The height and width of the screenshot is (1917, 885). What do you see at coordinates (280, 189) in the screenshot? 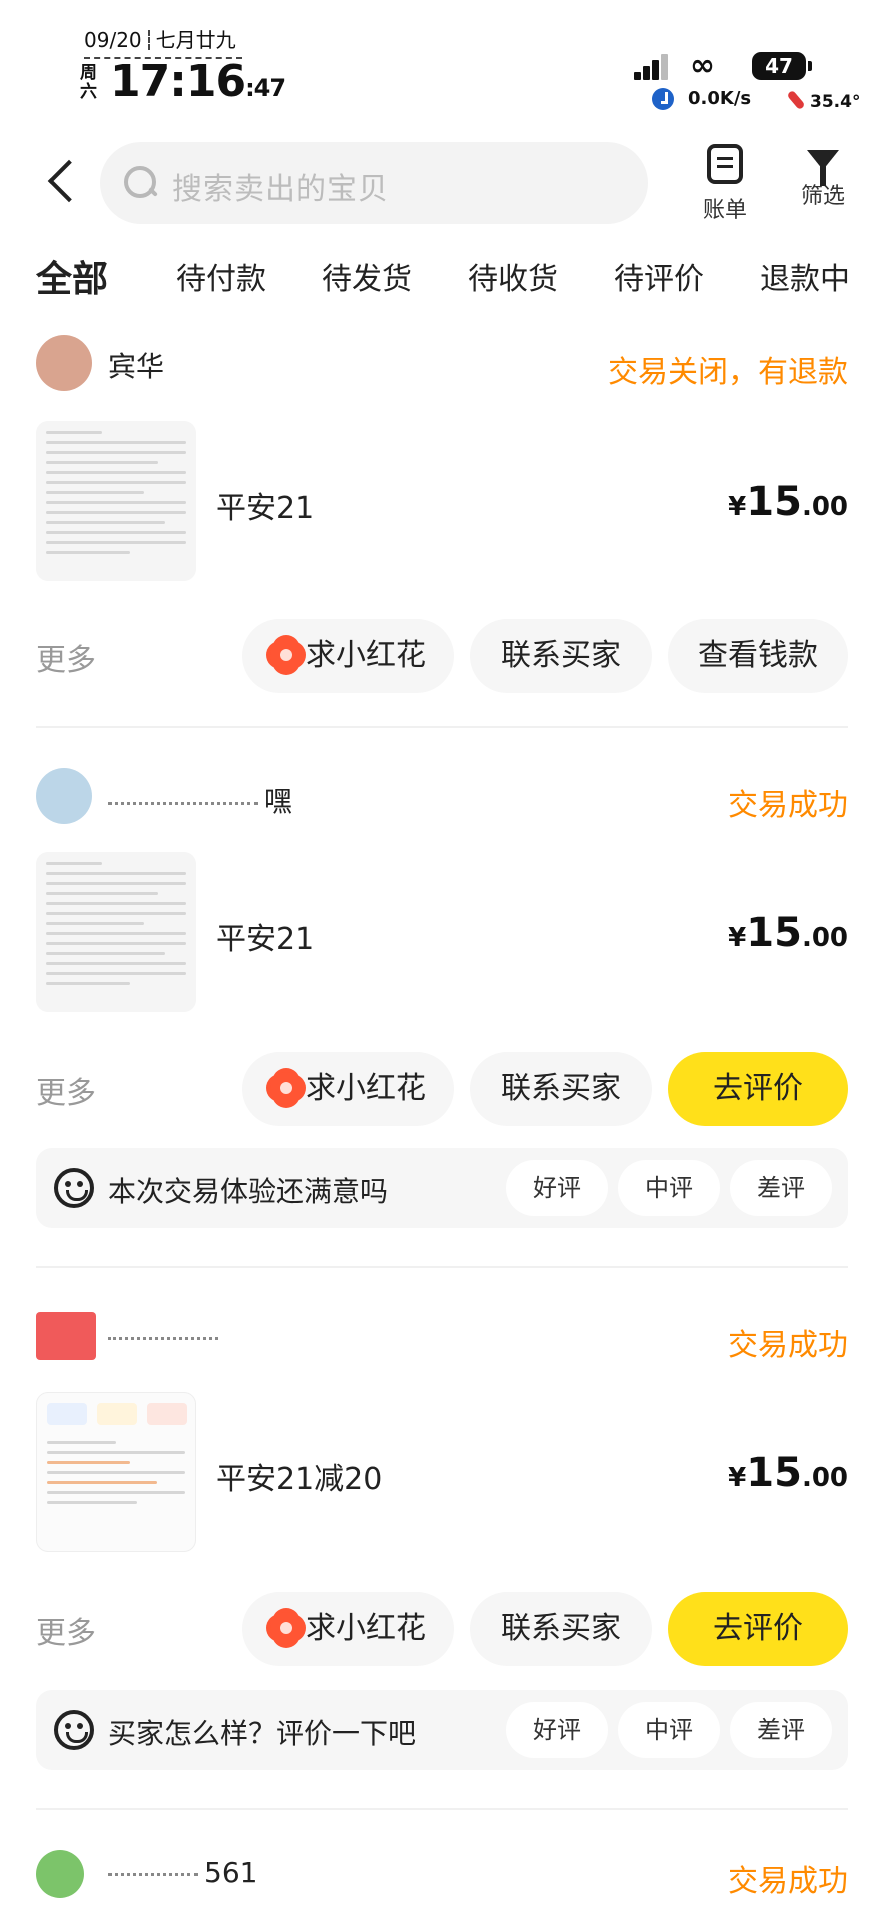
I see `search-placeholder: 搜索卖出的宝贝` at bounding box center [280, 189].